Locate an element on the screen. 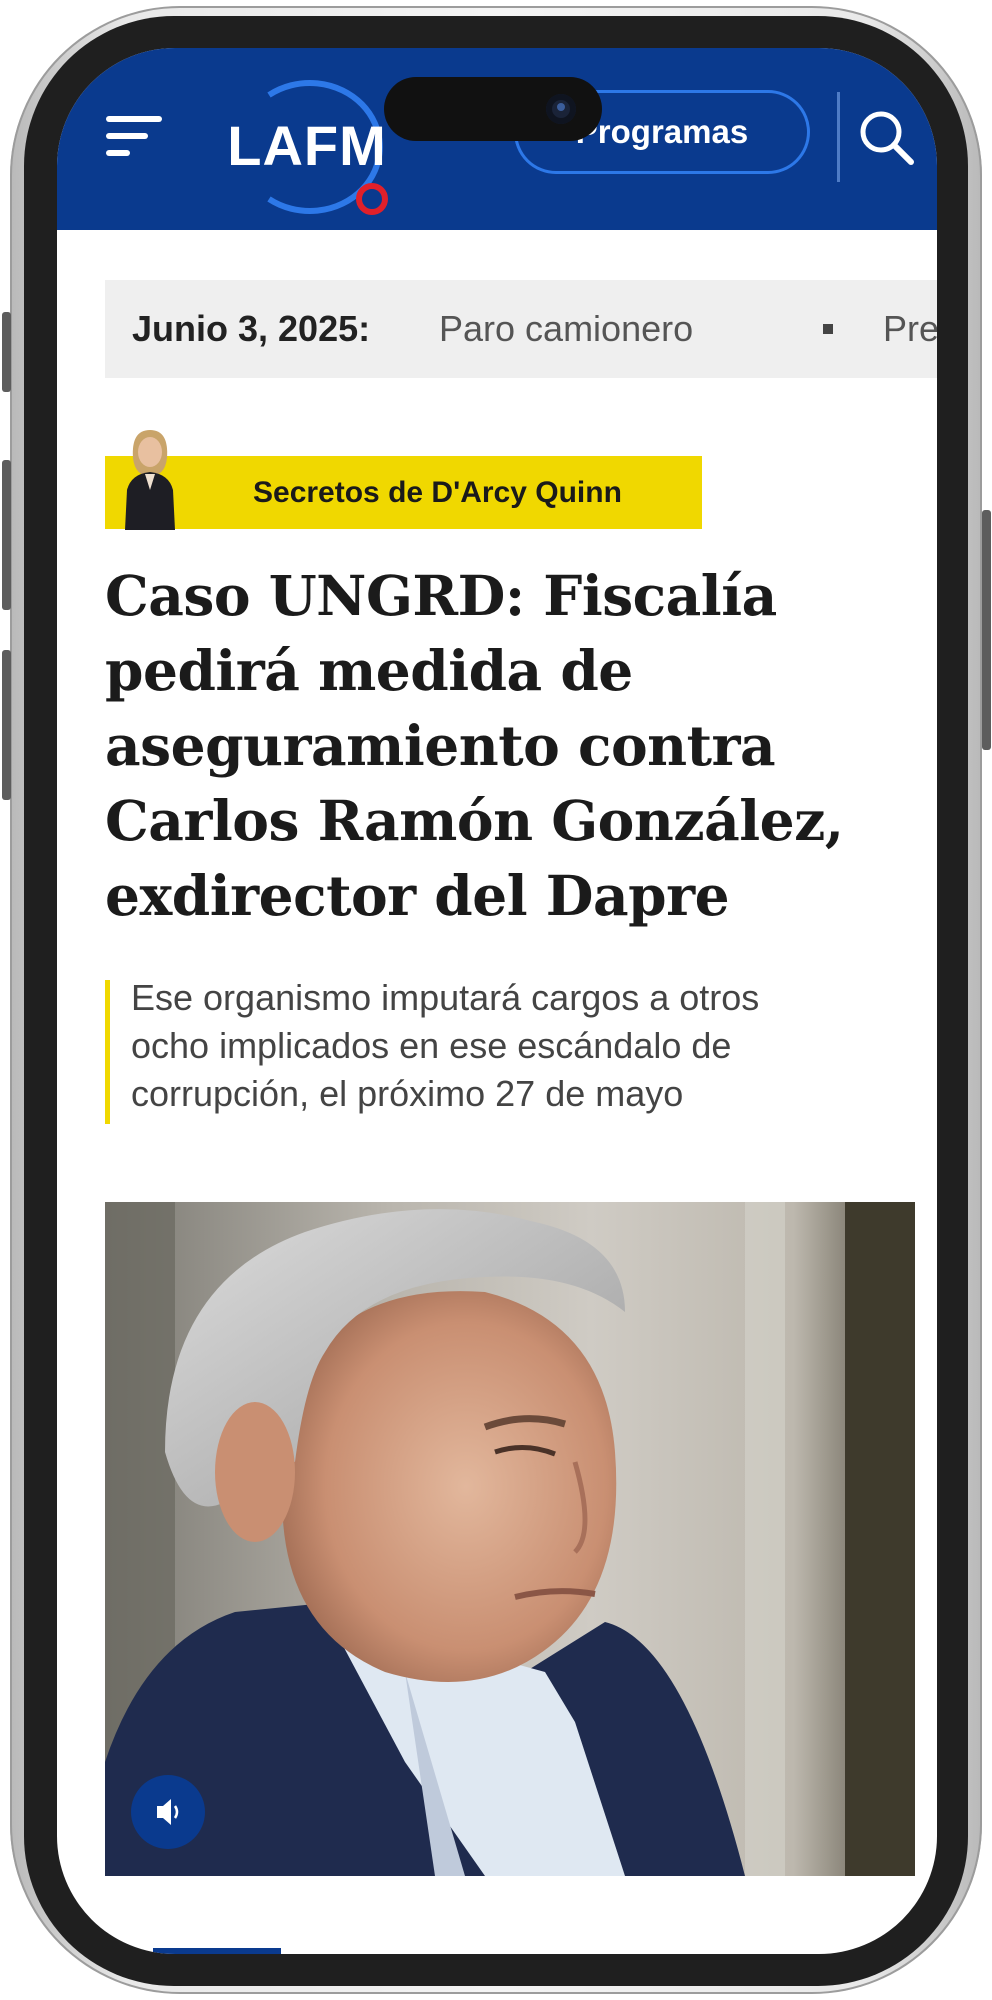 The width and height of the screenshot is (992, 2000). front-camera is located at coordinates (561, 109).